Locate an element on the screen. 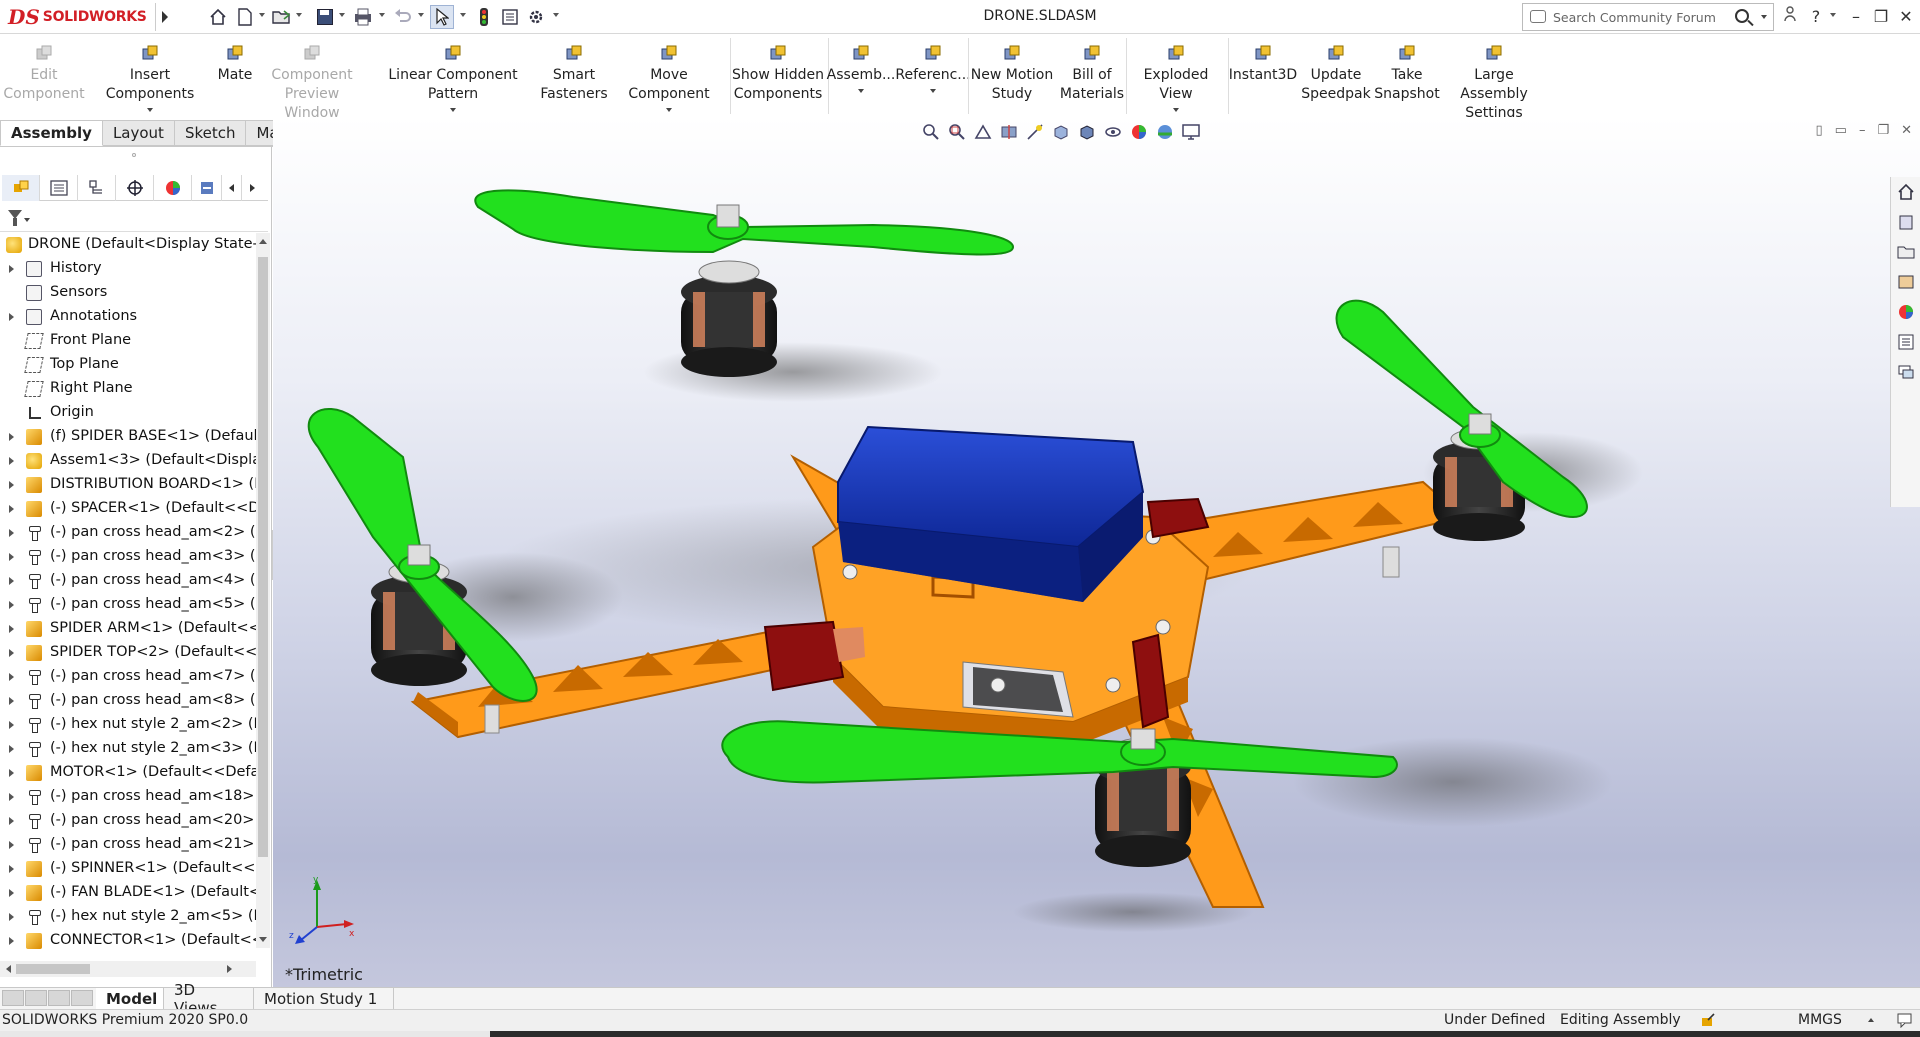 Image resolution: width=1920 pixels, height=1037 pixels. units-menu-icon is located at coordinates (1871, 1020).